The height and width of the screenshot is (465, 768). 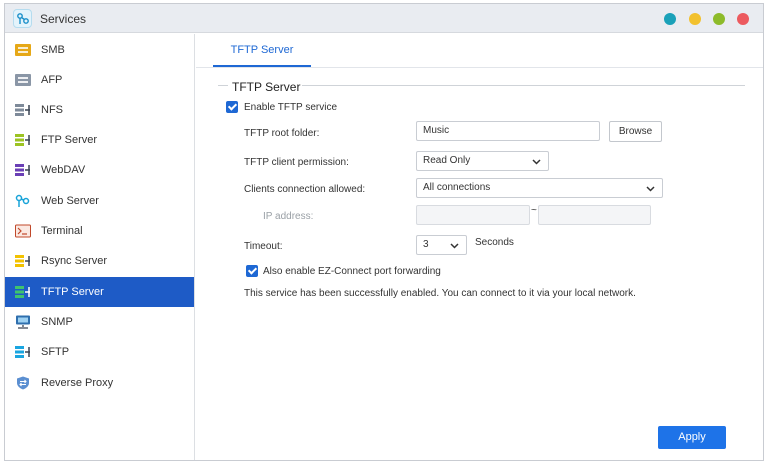 I want to click on smb-icon, so click(x=23, y=50).